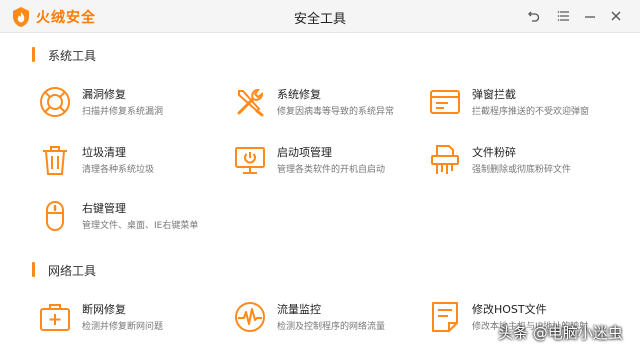 The height and width of the screenshot is (351, 640). Describe the element at coordinates (494, 152) in the screenshot. I see `tool-name: 文件粉碎` at that location.